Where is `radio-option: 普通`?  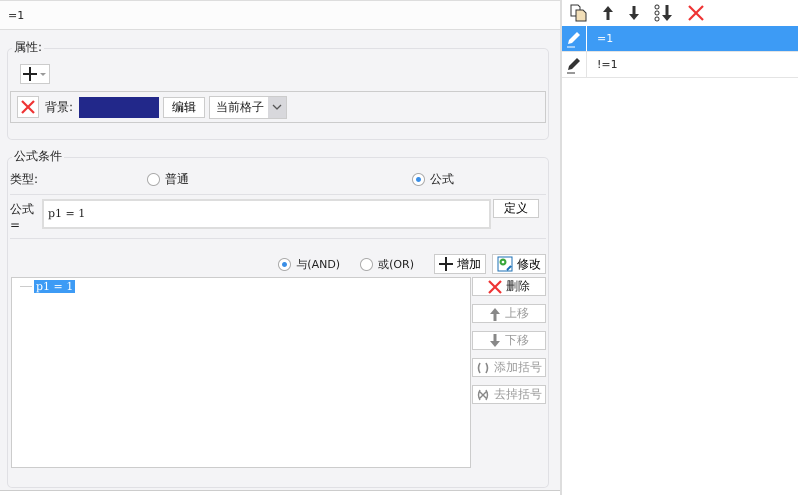 radio-option: 普通 is located at coordinates (168, 179).